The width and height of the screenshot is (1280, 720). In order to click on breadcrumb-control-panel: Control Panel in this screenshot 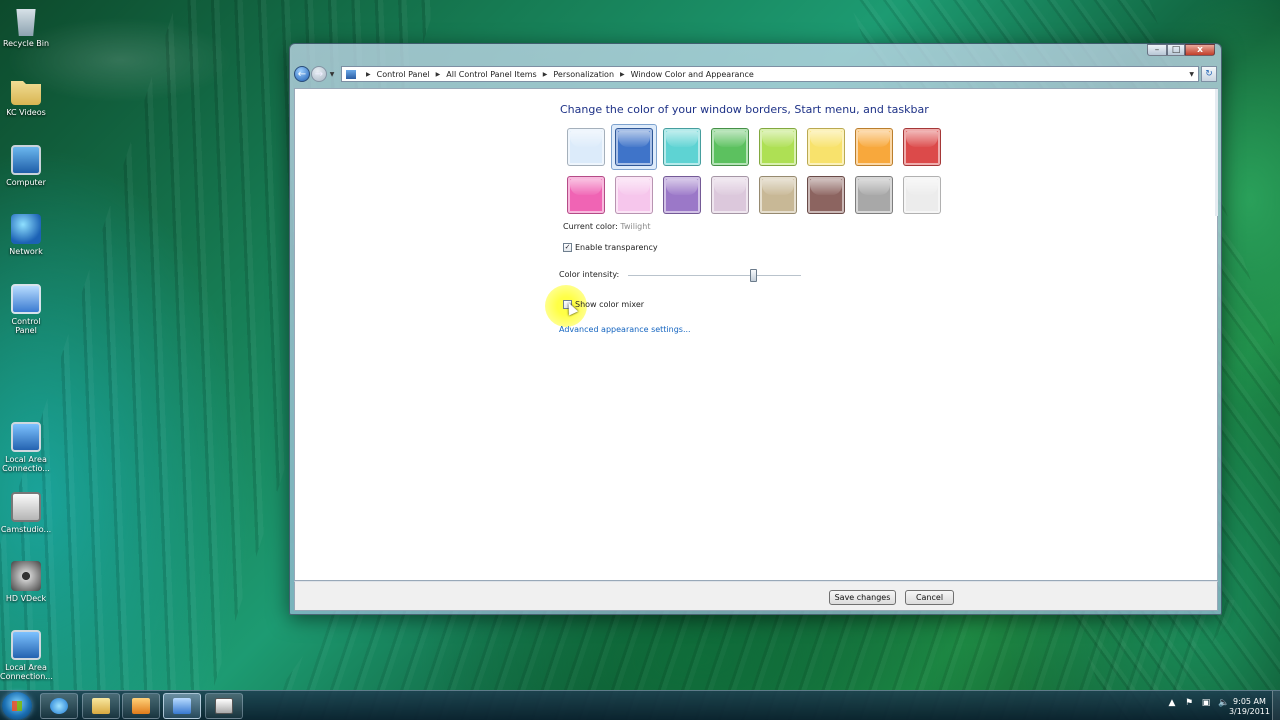, I will do `click(403, 74)`.